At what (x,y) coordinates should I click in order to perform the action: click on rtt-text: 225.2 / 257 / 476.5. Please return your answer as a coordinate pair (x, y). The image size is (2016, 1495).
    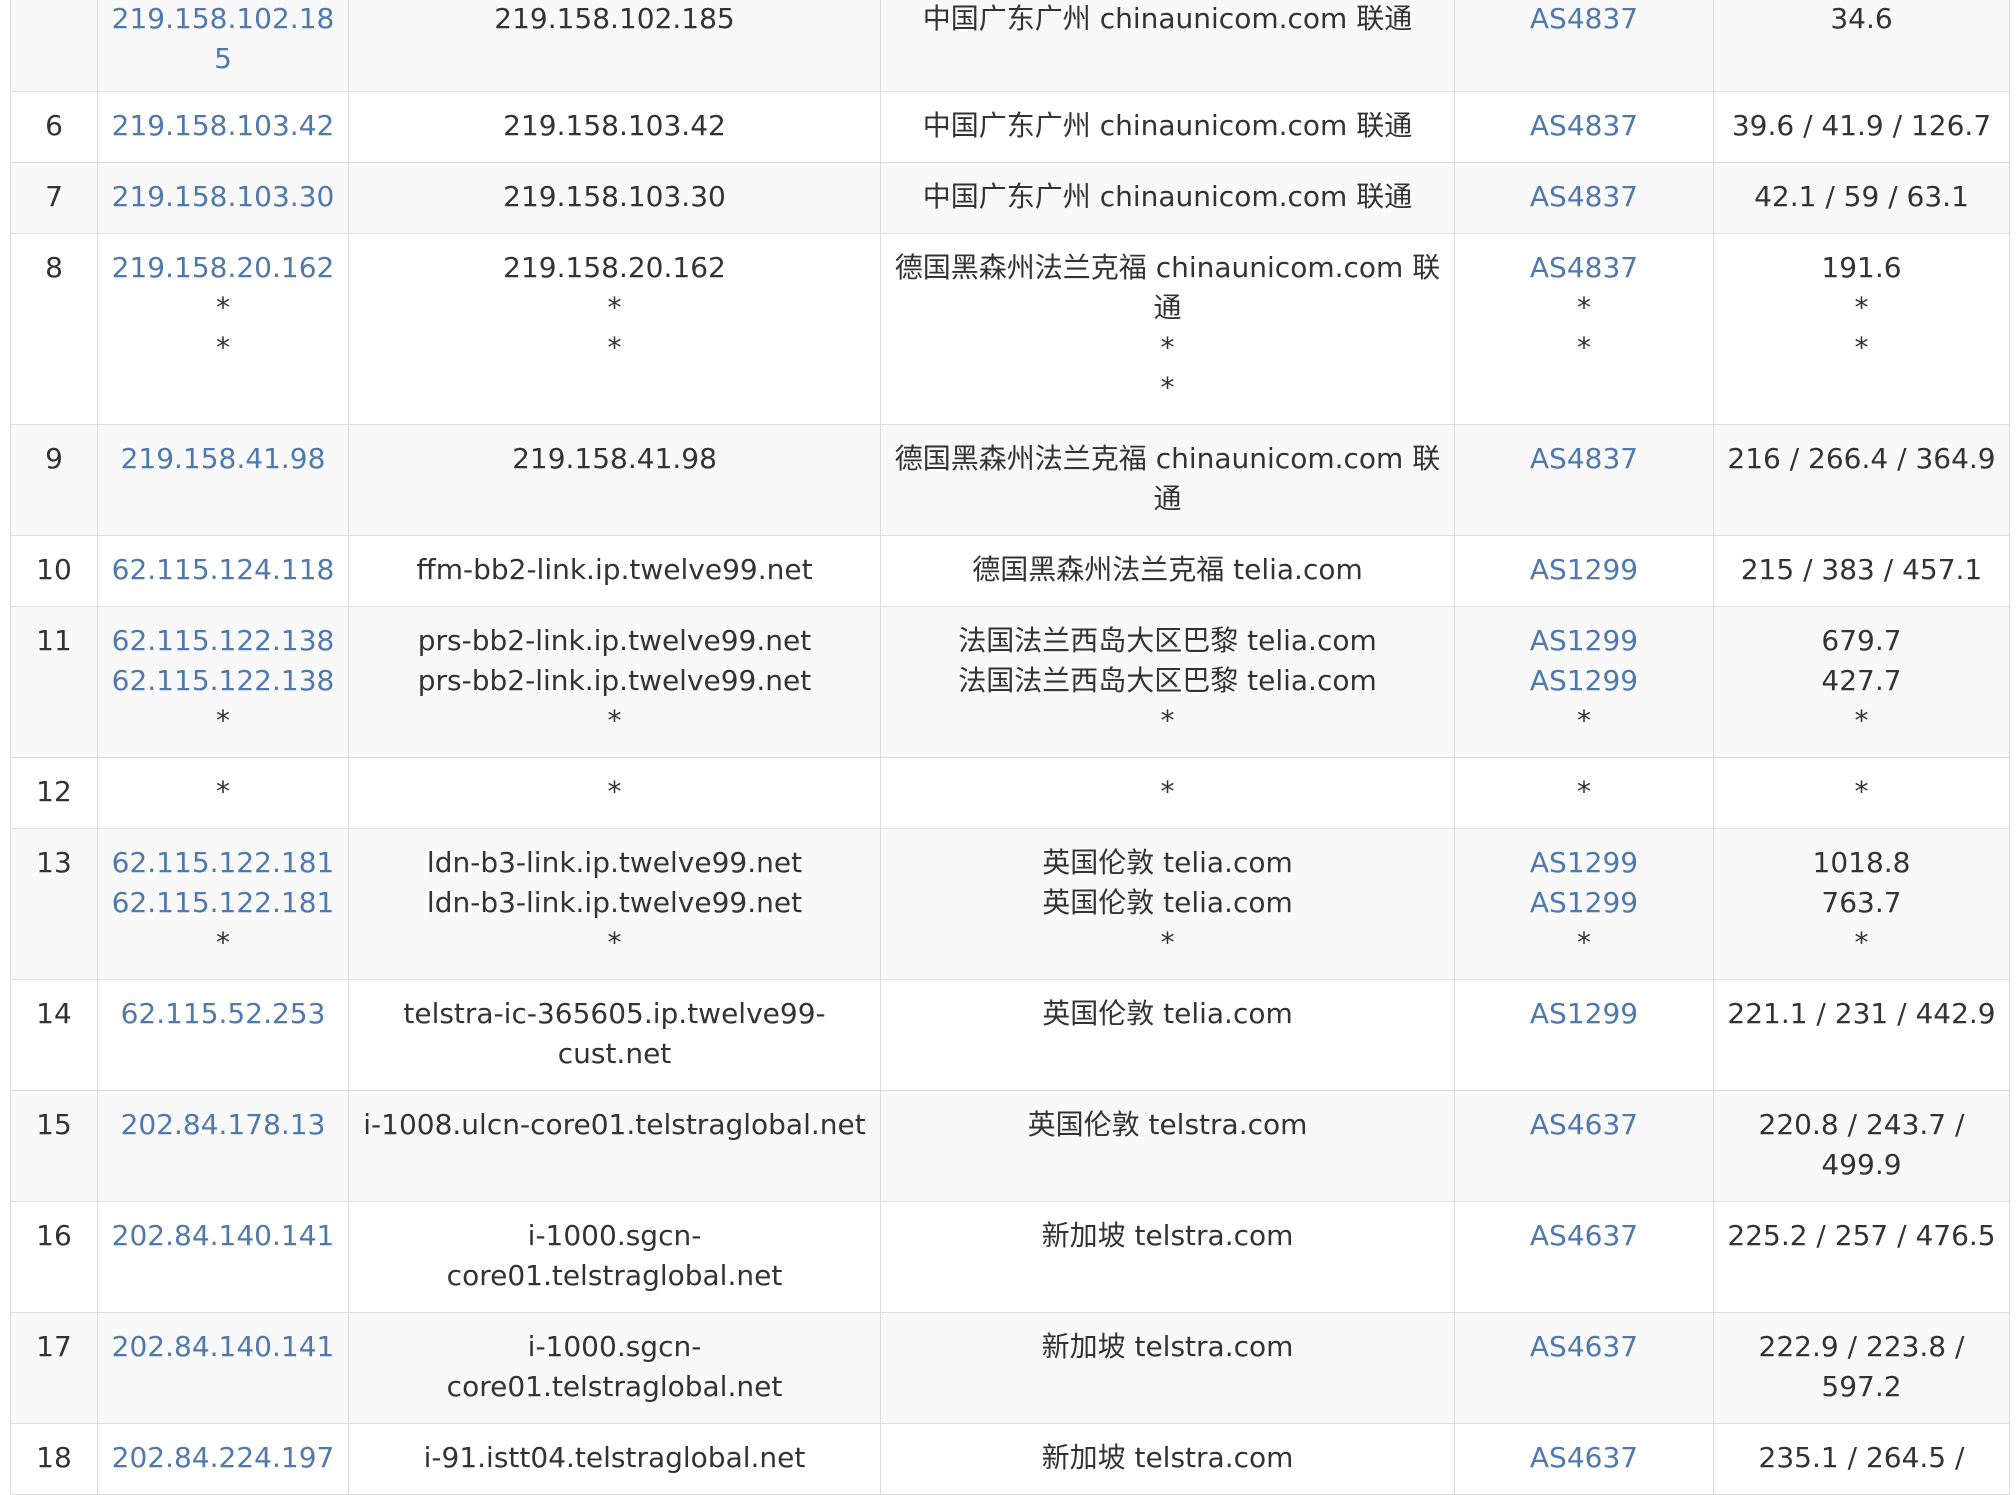
    Looking at the image, I should click on (1861, 1235).